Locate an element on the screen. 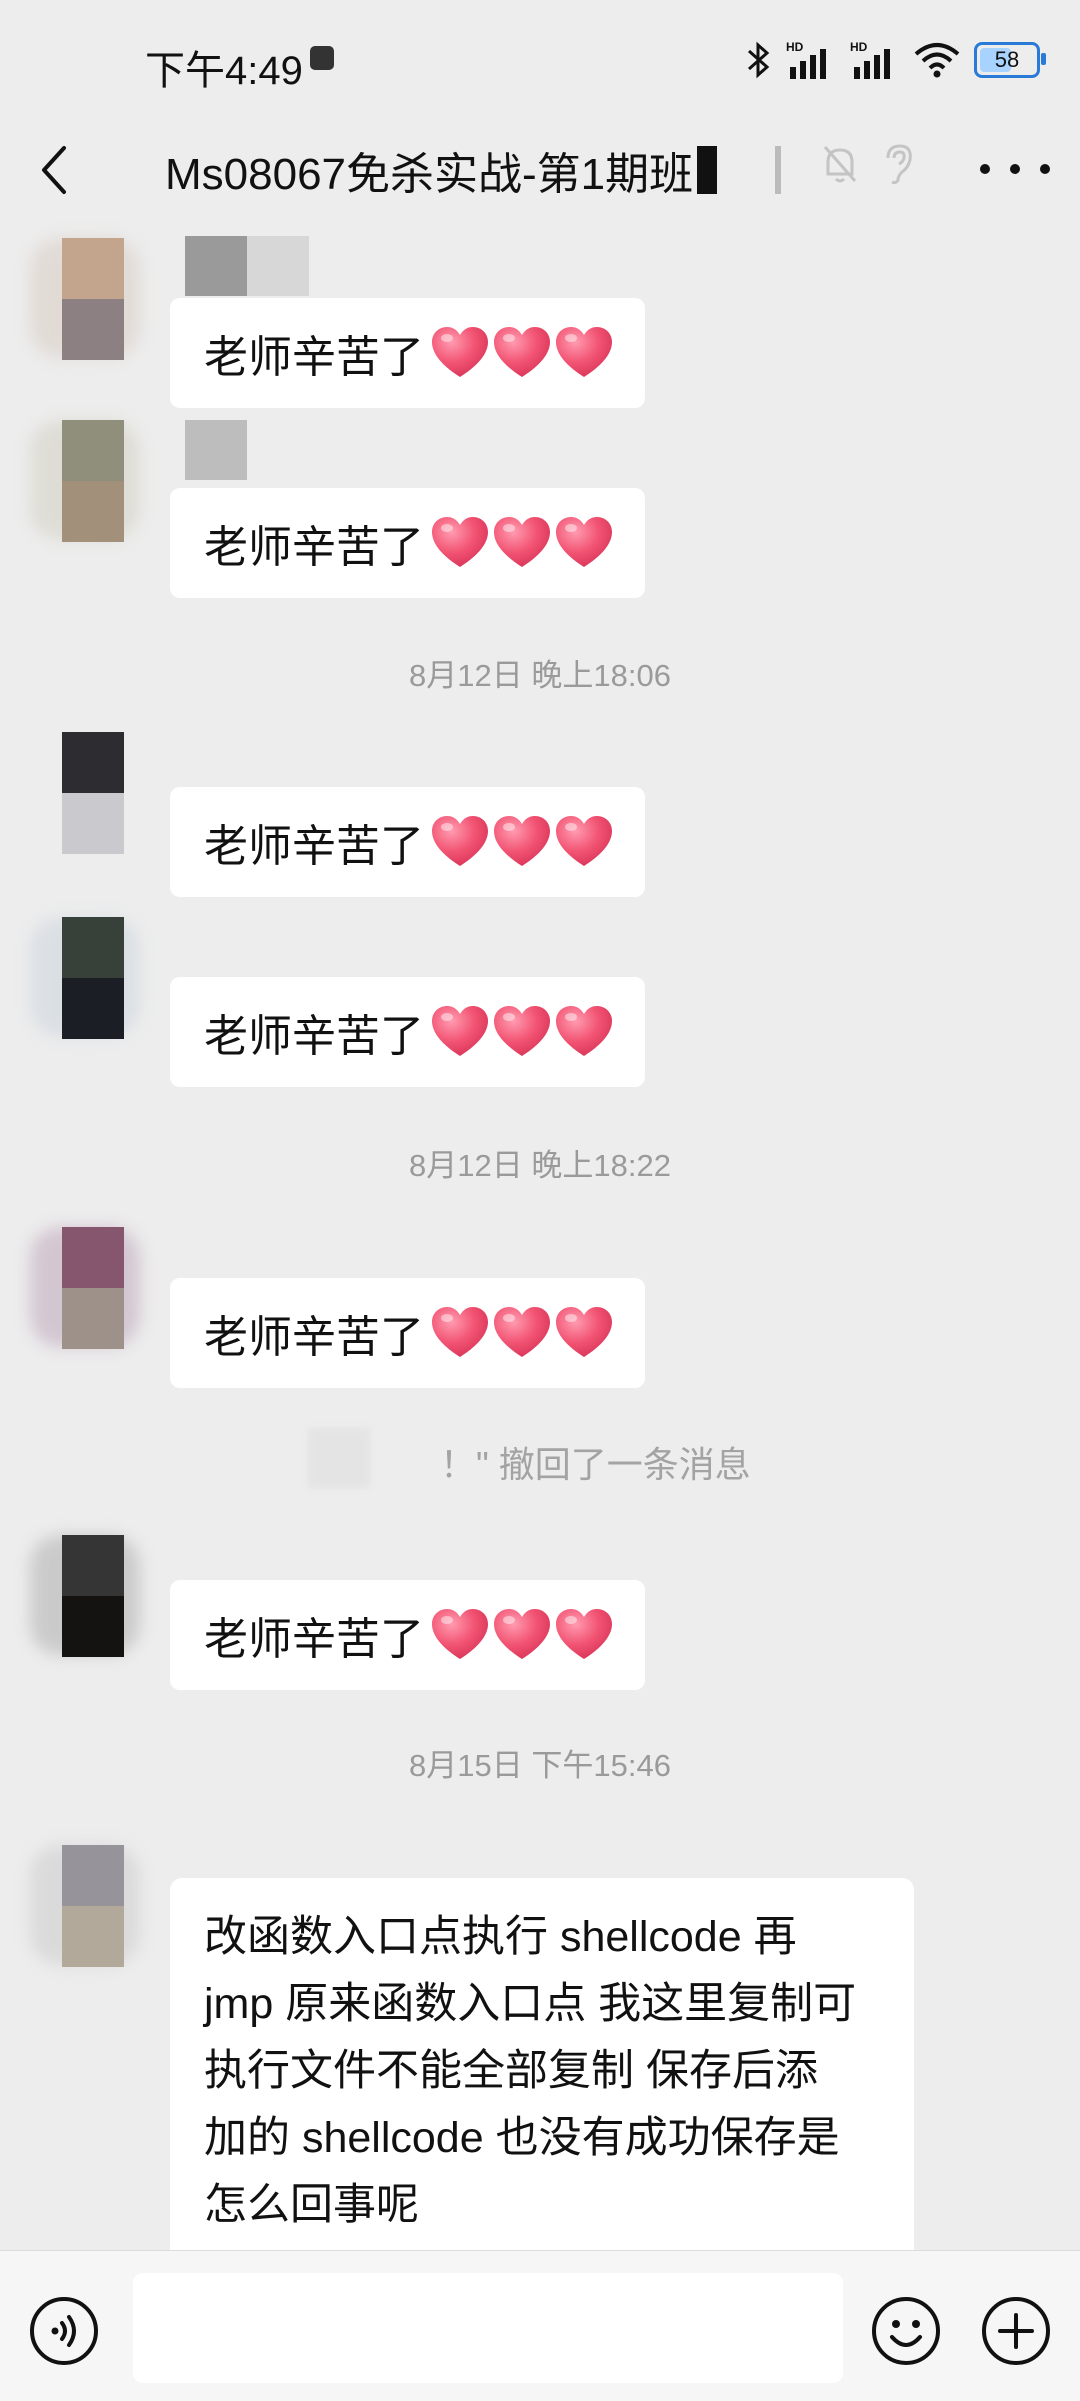  recall-text: ！" 撤回了一条消息 is located at coordinates (595, 1464).